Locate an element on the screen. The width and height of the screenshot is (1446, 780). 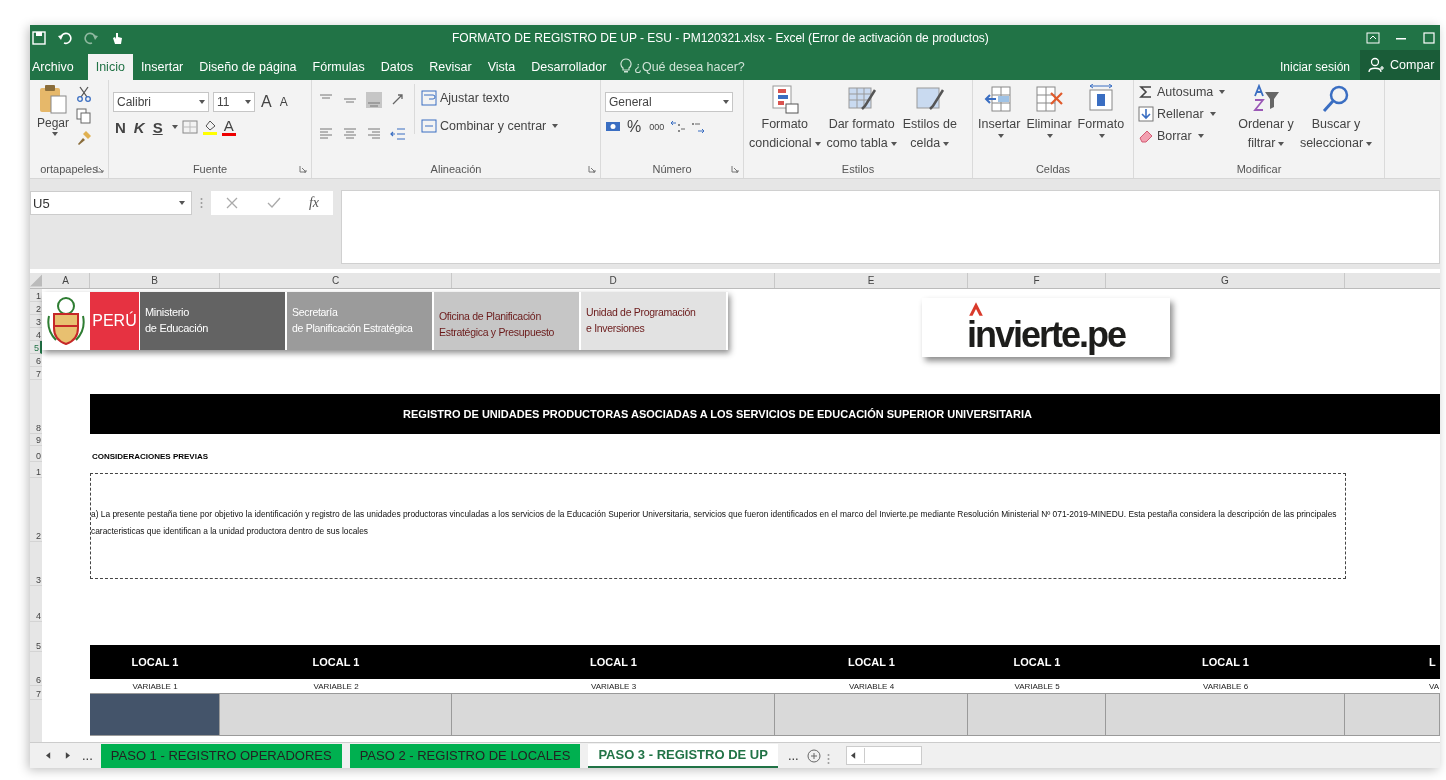
column-header: B is located at coordinates (155, 280).